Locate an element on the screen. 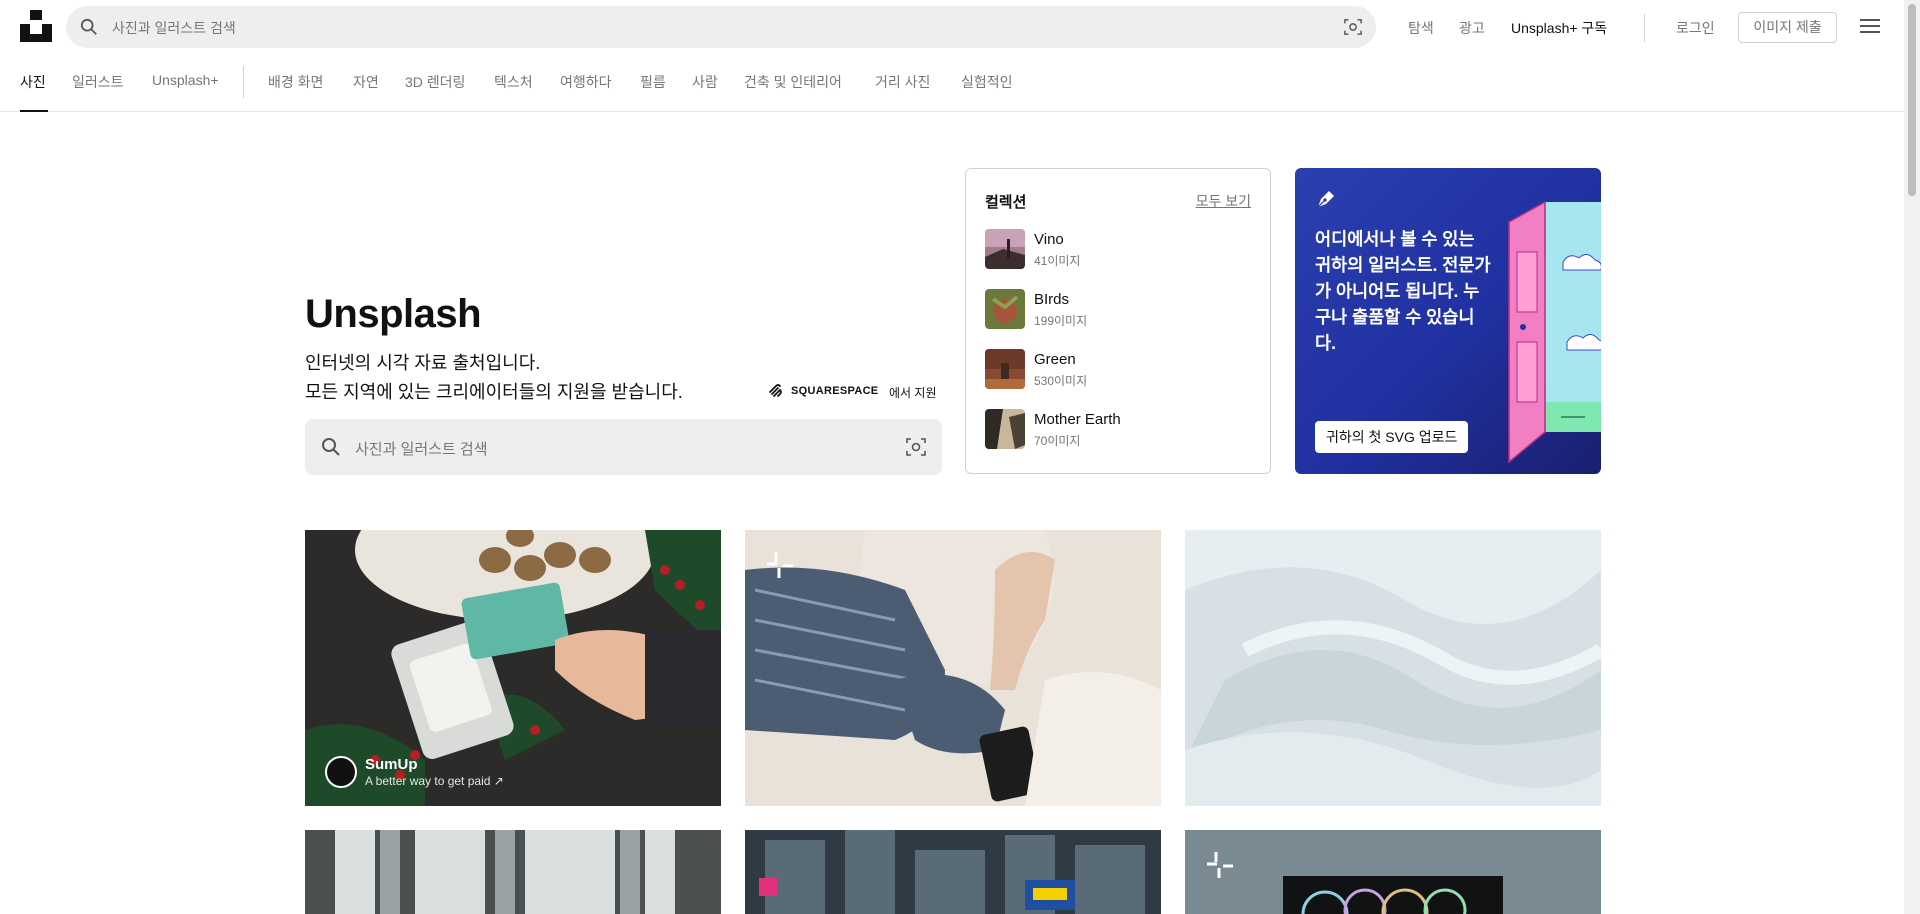 This screenshot has width=1920, height=914. nav-explore: 탐색 is located at coordinates (1421, 28).